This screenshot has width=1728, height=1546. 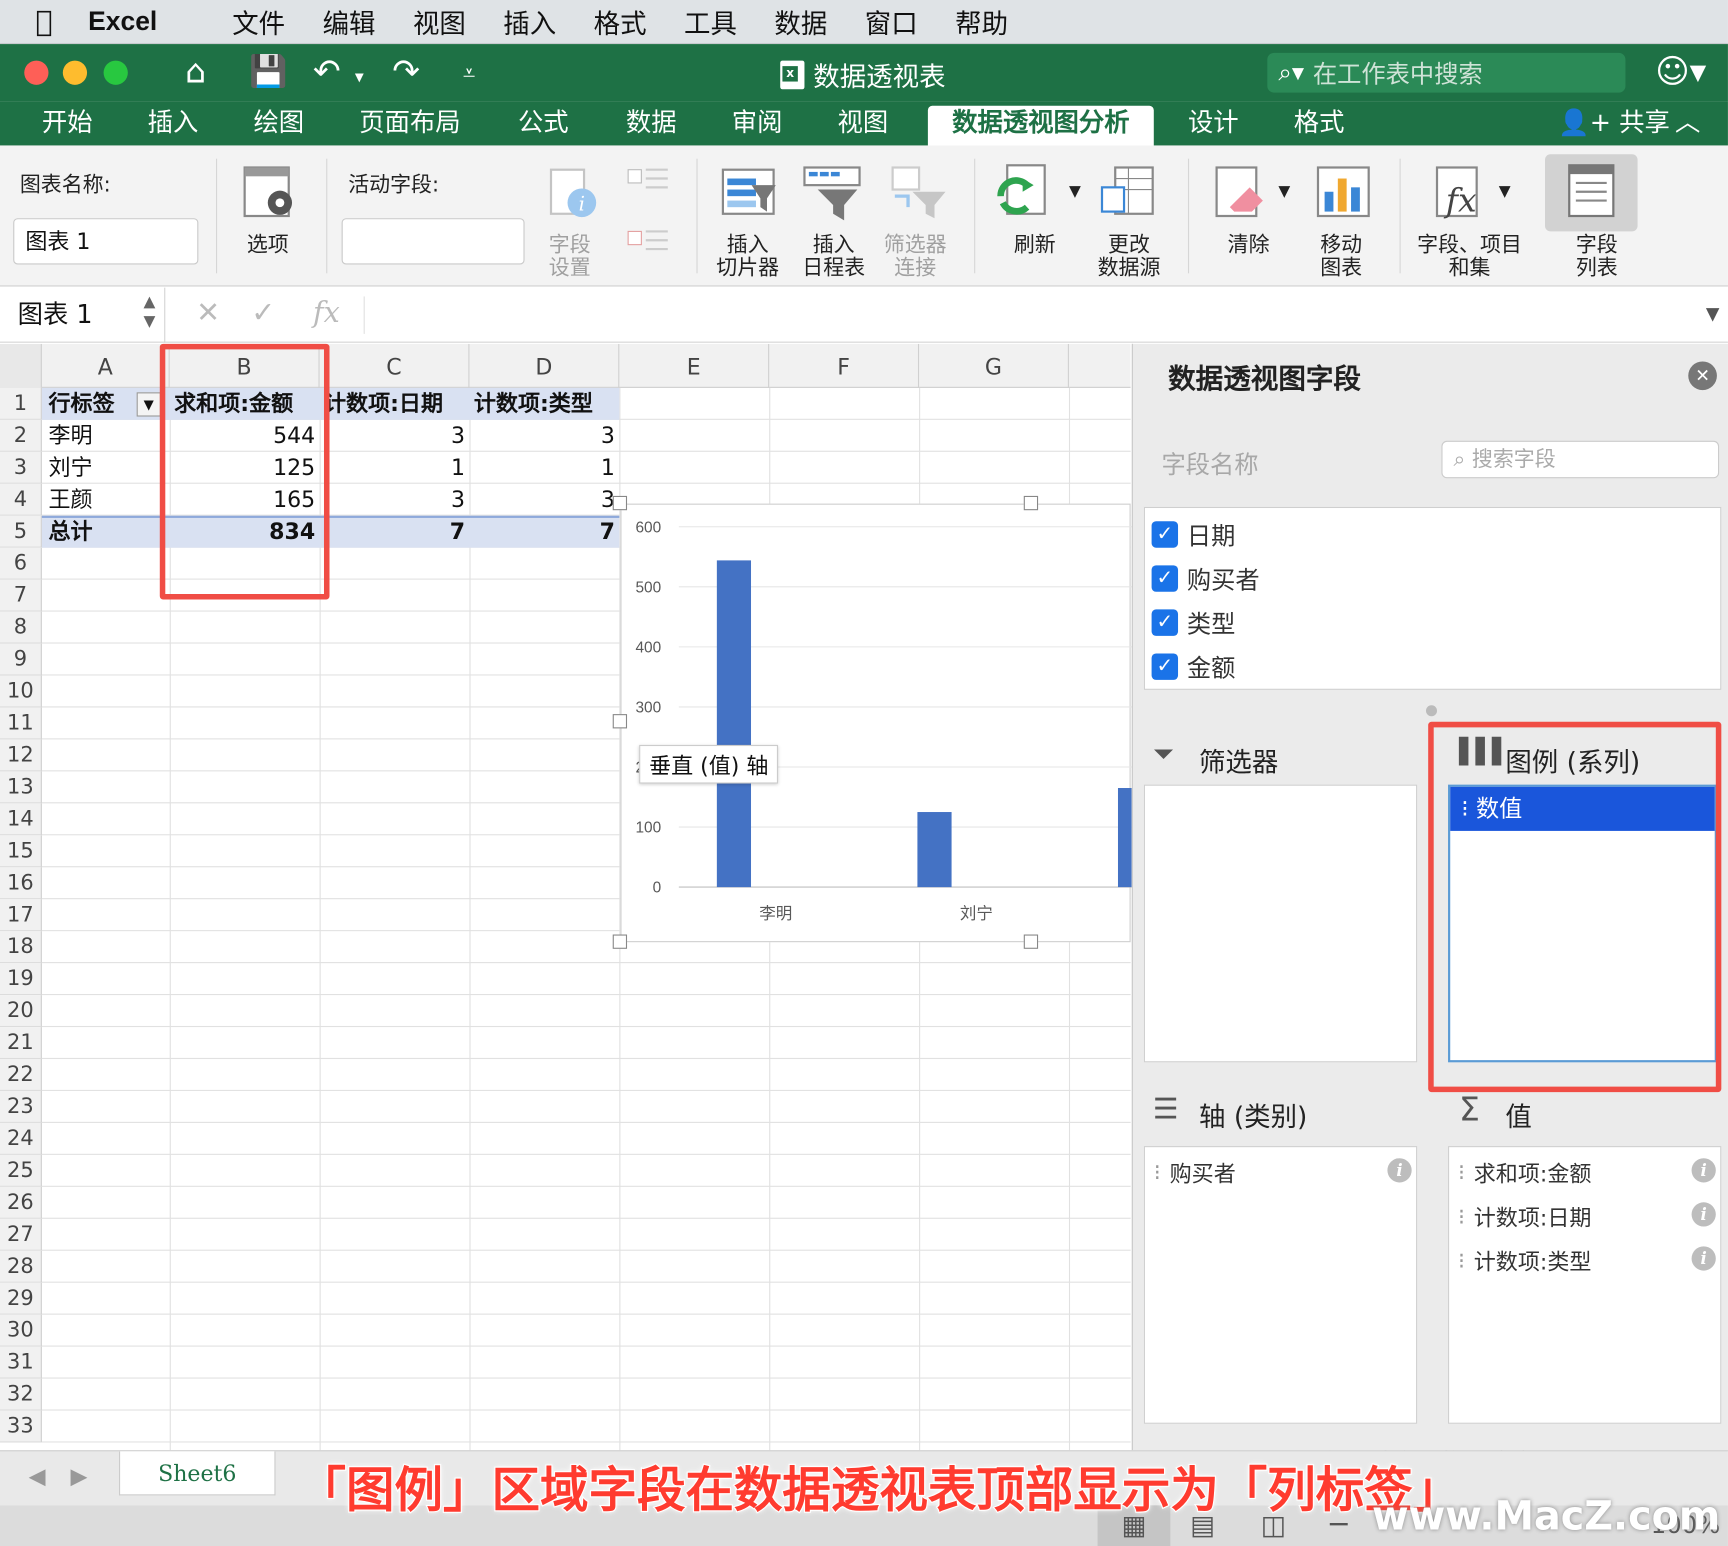 What do you see at coordinates (1242, 193) in the screenshot?
I see `clear-eraser-icon` at bounding box center [1242, 193].